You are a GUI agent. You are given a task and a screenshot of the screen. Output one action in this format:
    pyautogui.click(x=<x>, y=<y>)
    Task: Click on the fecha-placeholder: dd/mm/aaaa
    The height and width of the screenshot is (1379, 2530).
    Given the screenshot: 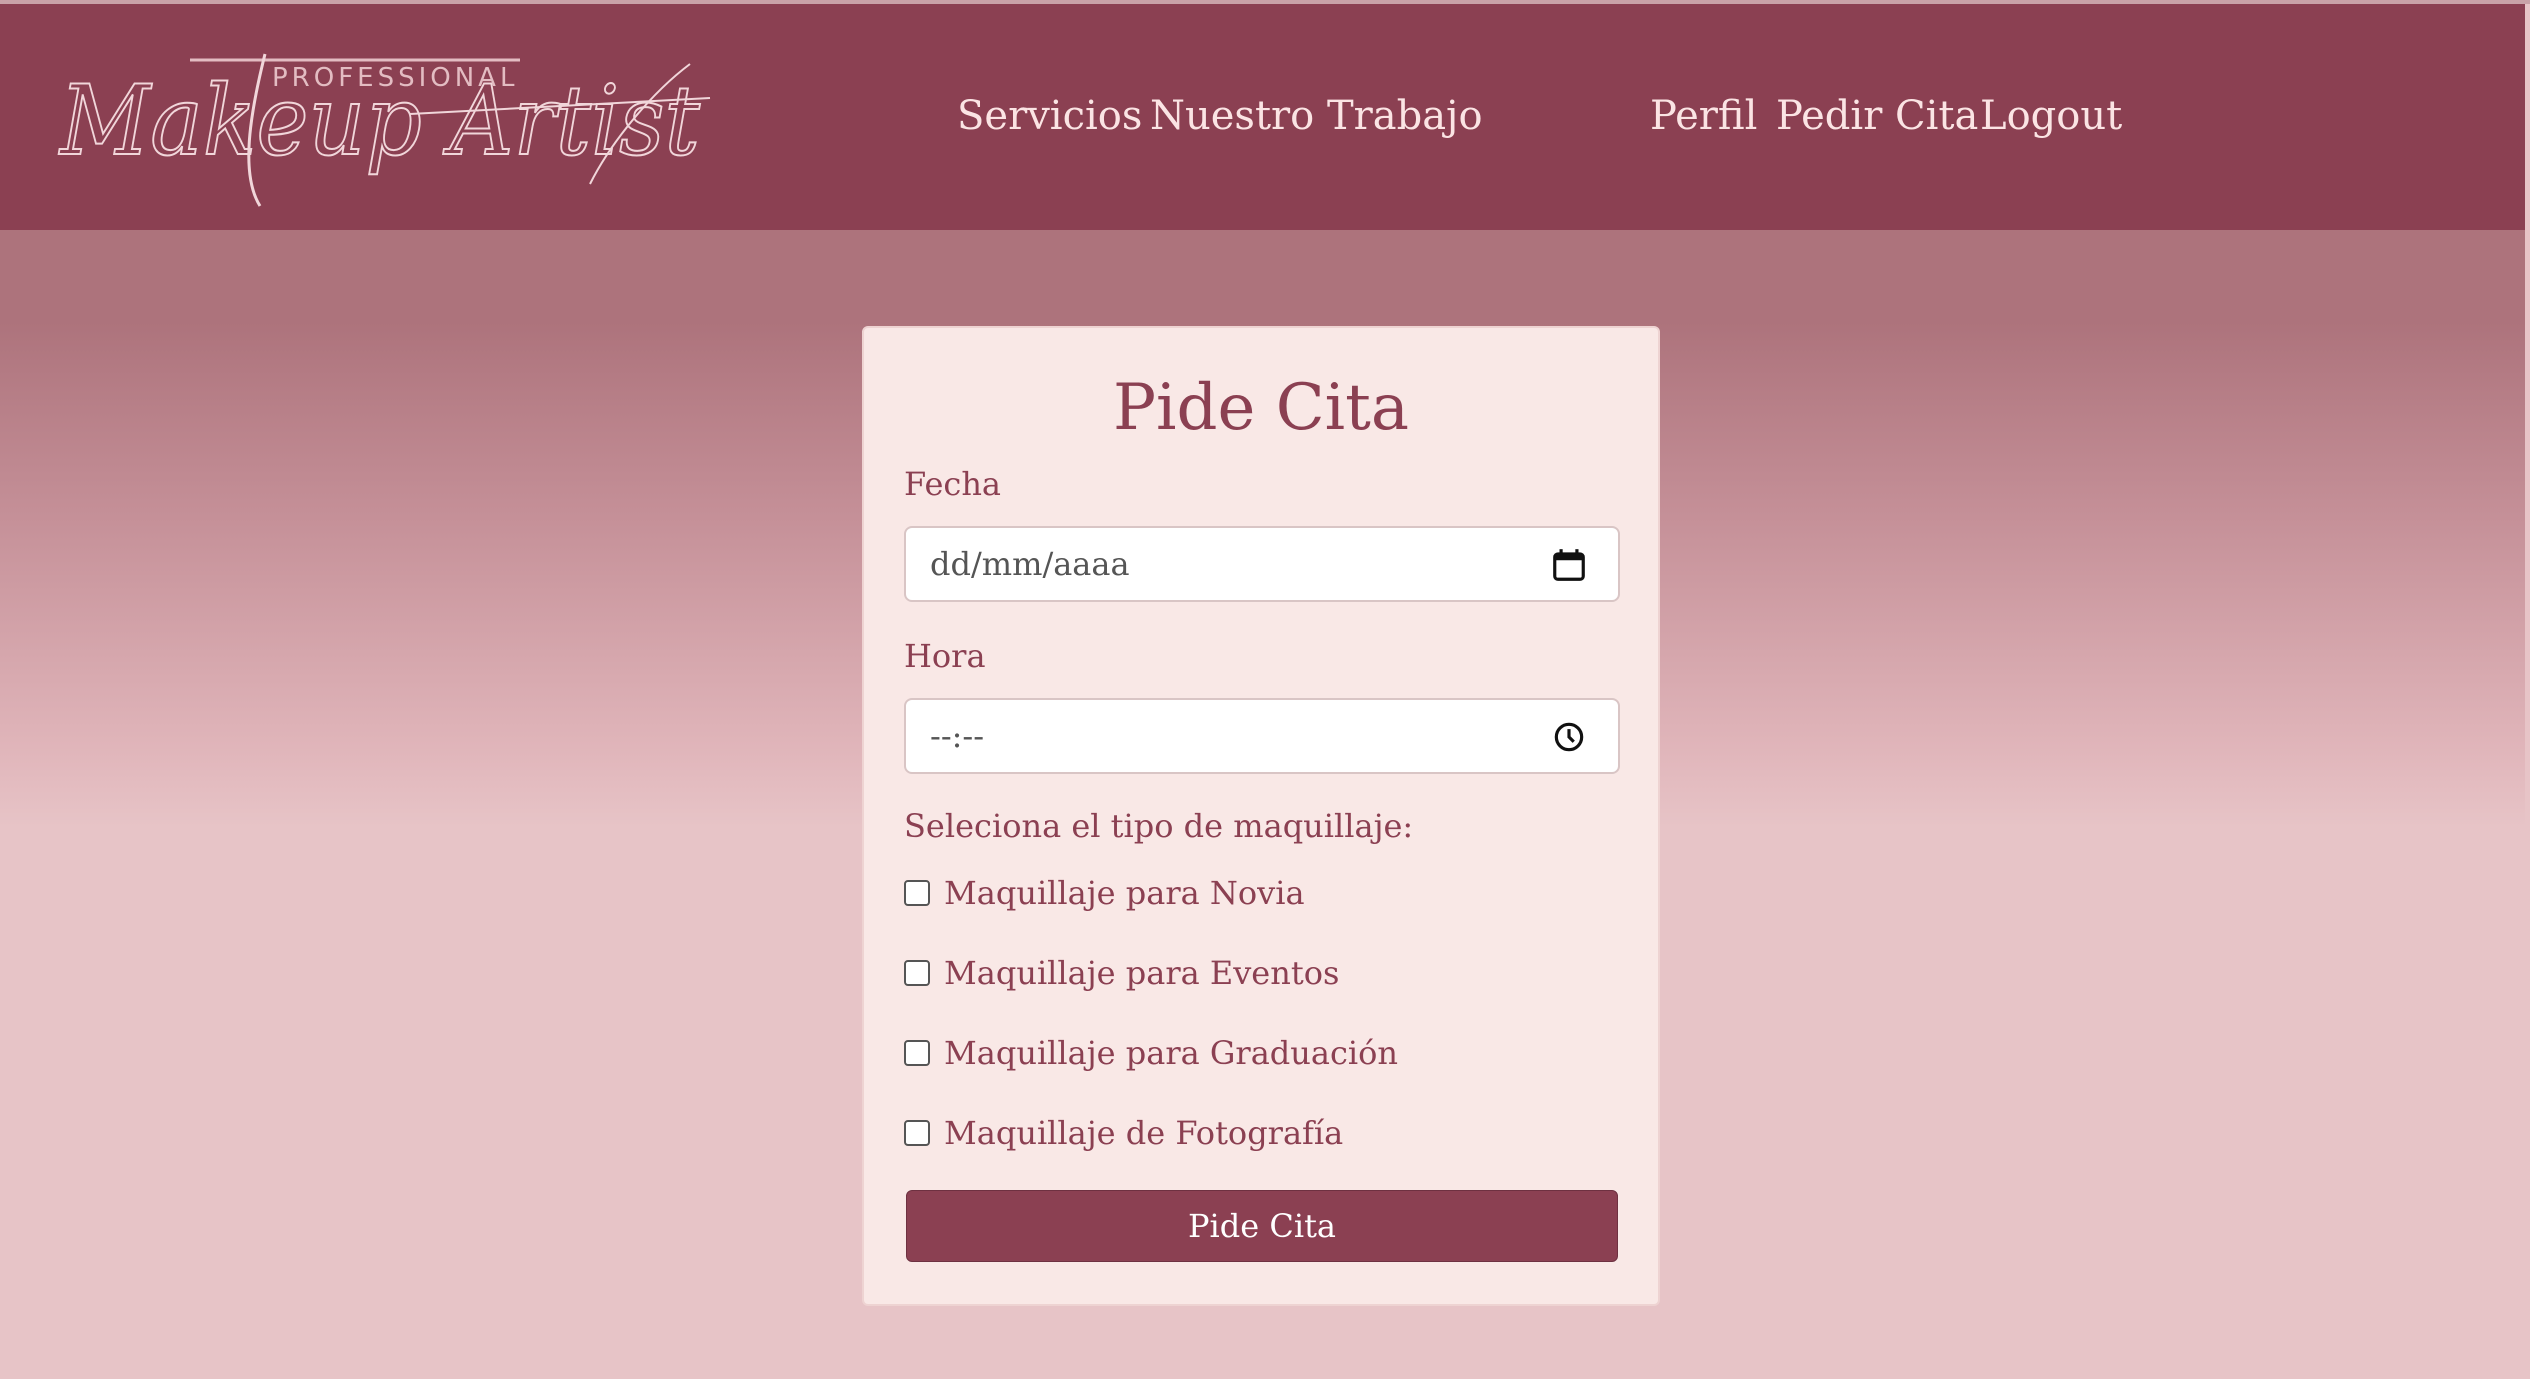 What is the action you would take?
    pyautogui.click(x=1030, y=564)
    